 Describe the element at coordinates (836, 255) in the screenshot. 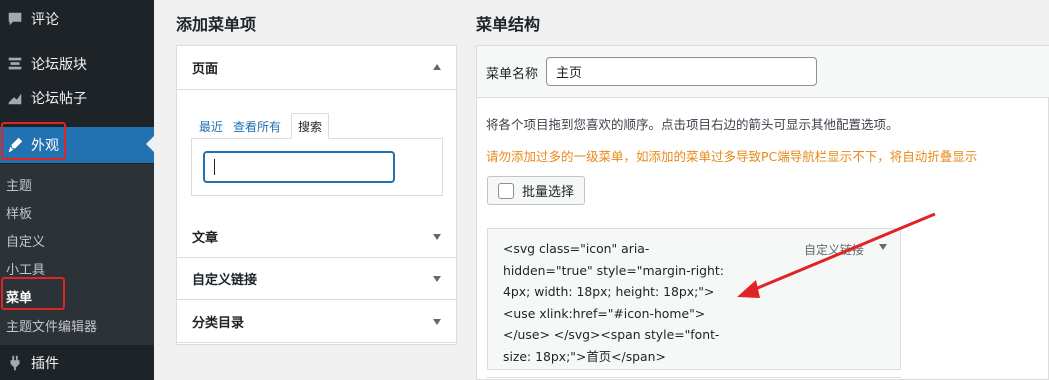

I see `annotation-arrow` at that location.